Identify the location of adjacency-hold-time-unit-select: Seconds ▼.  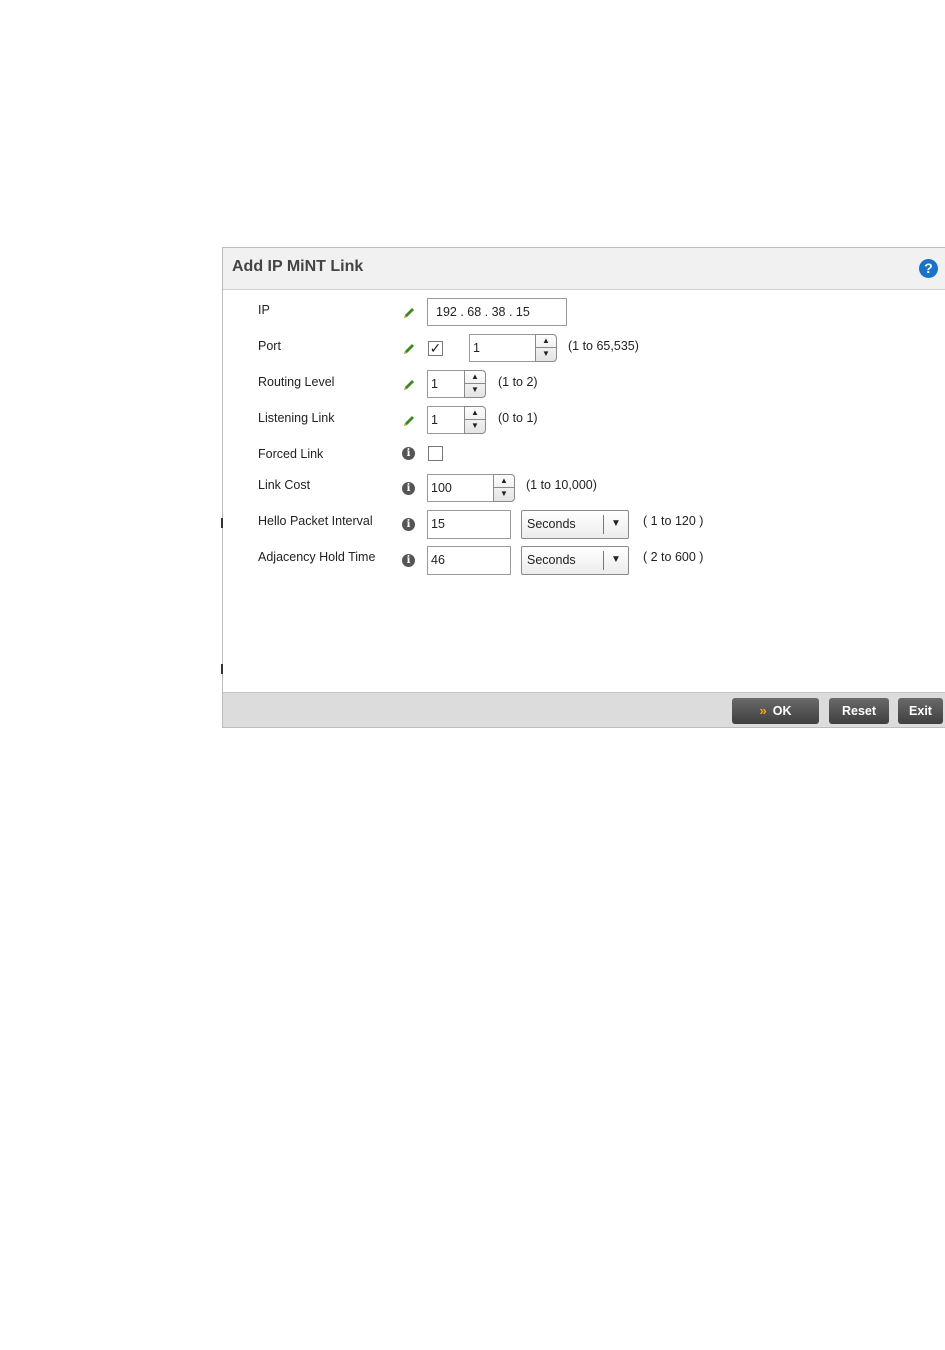
(575, 560).